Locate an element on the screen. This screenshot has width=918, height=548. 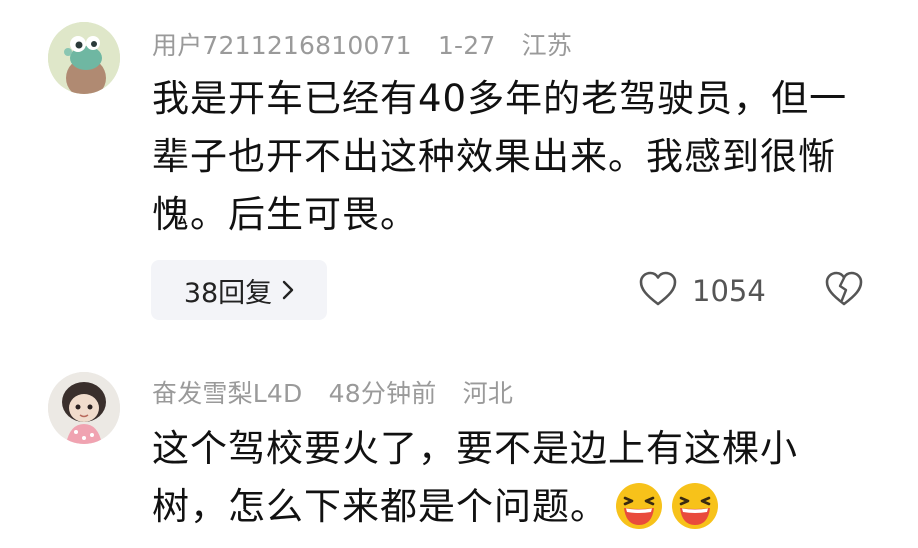
chevron-right-icon is located at coordinates (288, 290).